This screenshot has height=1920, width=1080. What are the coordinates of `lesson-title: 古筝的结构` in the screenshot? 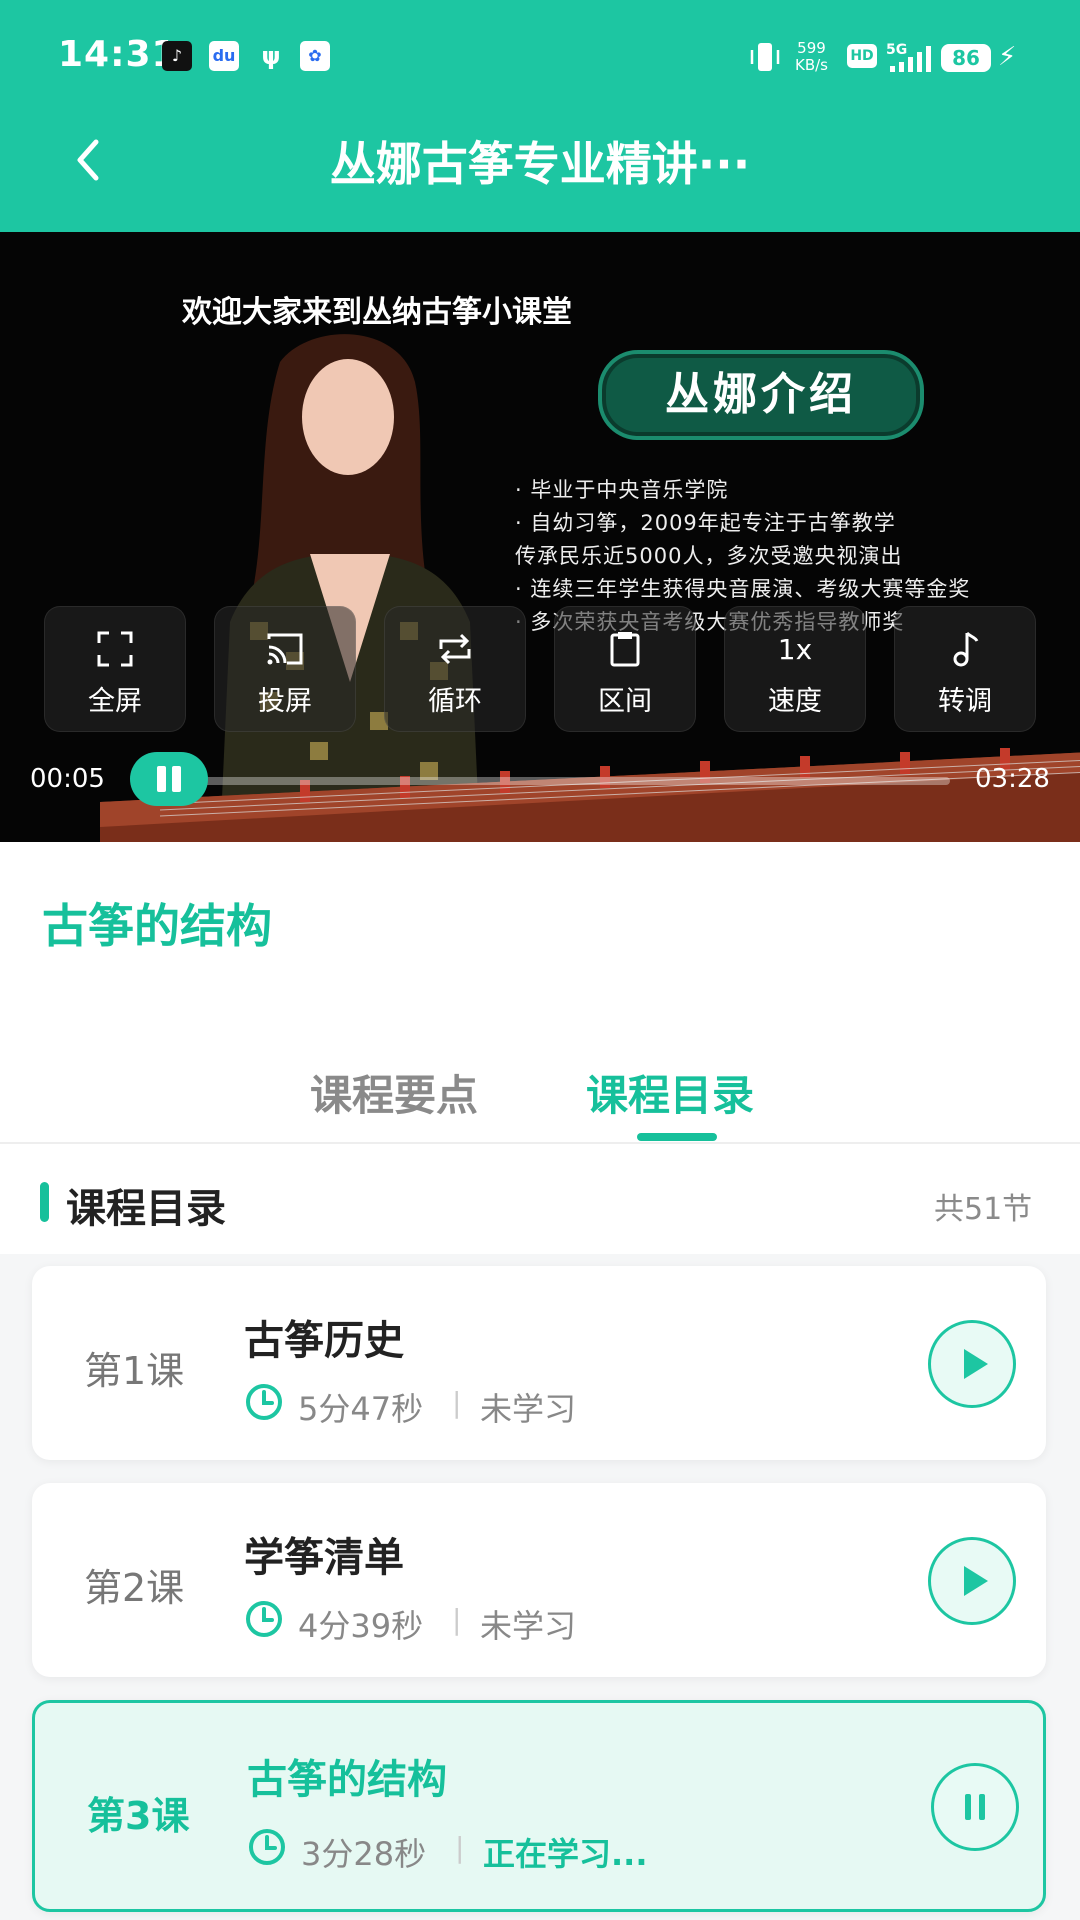 It's located at (157, 926).